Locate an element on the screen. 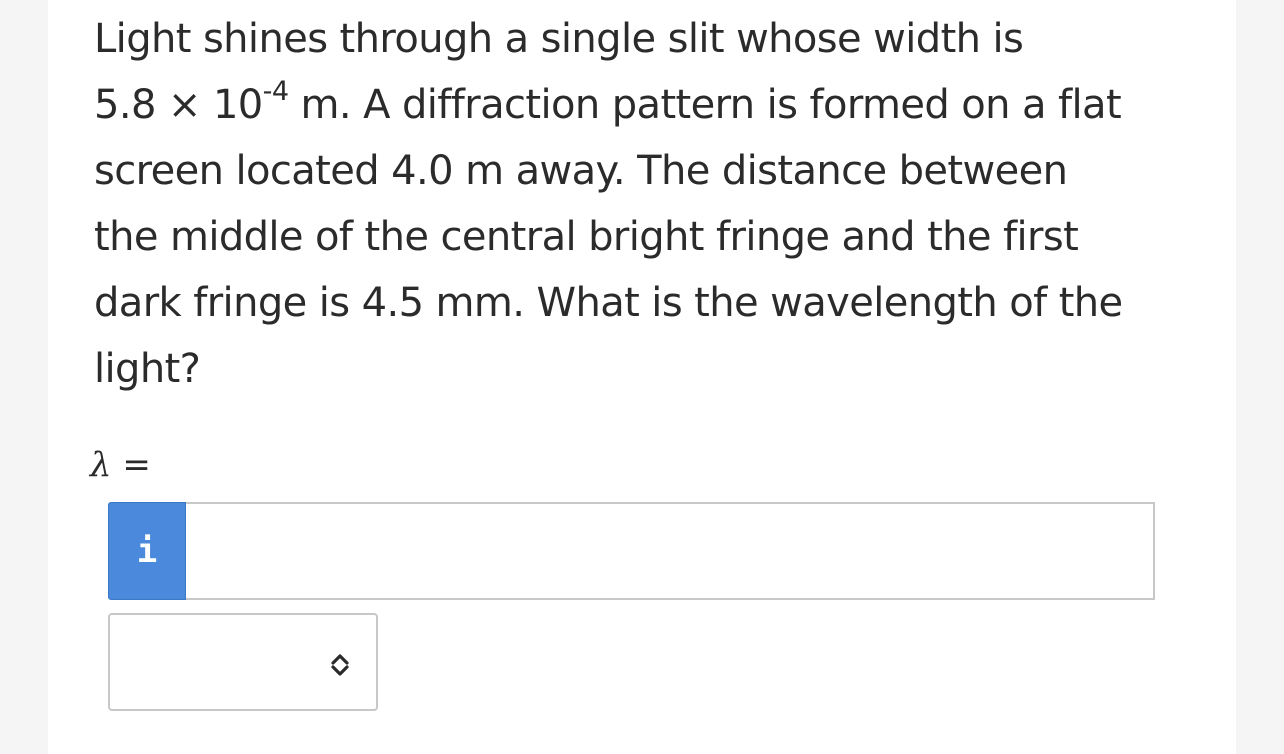 The height and width of the screenshot is (754, 1284). unit-select is located at coordinates (243, 662).